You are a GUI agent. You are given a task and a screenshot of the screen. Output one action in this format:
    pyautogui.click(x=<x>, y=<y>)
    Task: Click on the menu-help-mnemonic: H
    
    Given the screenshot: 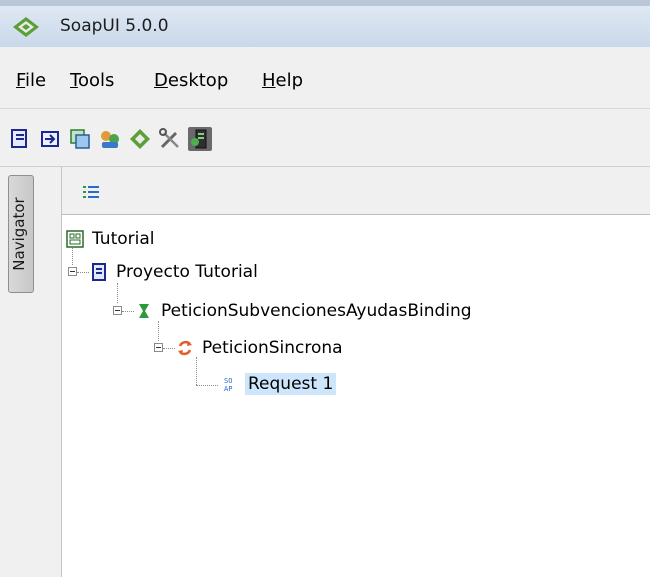 What is the action you would take?
    pyautogui.click(x=269, y=80)
    